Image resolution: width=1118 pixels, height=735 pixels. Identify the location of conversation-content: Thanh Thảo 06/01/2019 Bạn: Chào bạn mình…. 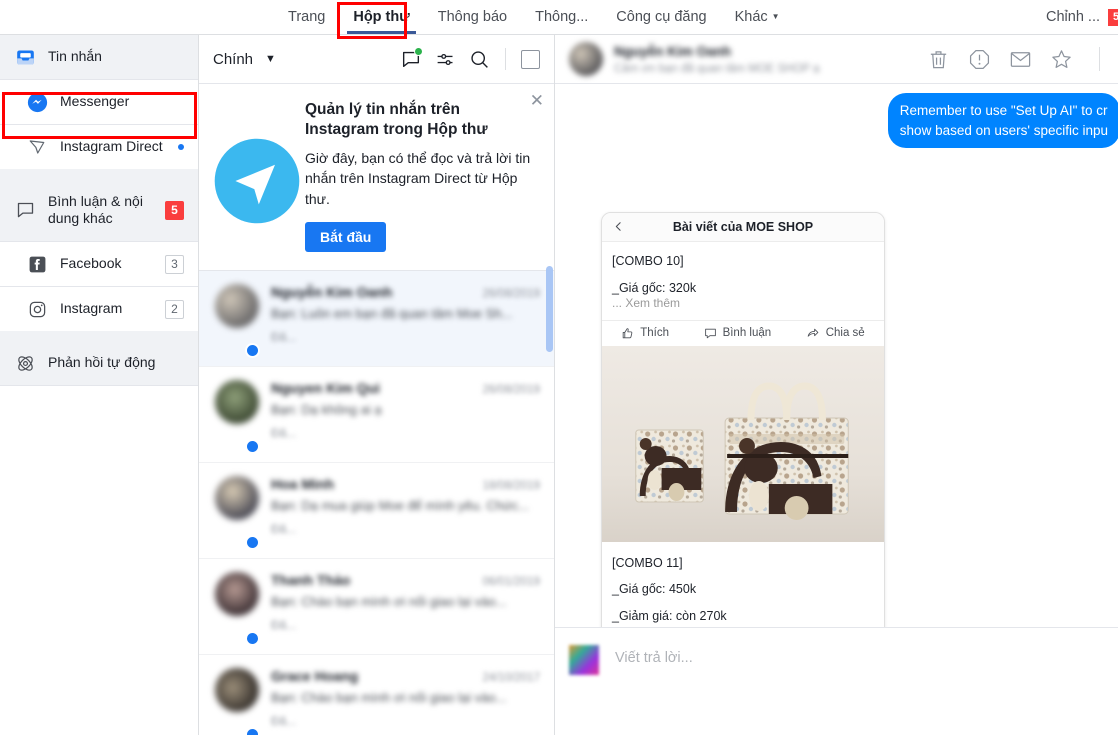
(405, 609).